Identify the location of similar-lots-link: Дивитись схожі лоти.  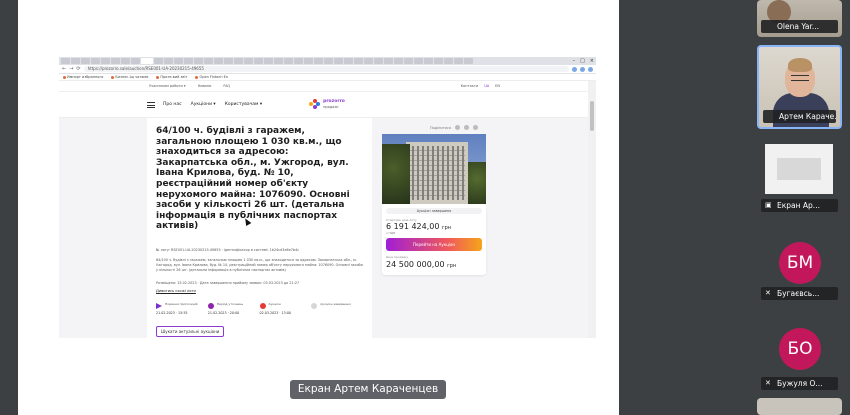
(259, 291).